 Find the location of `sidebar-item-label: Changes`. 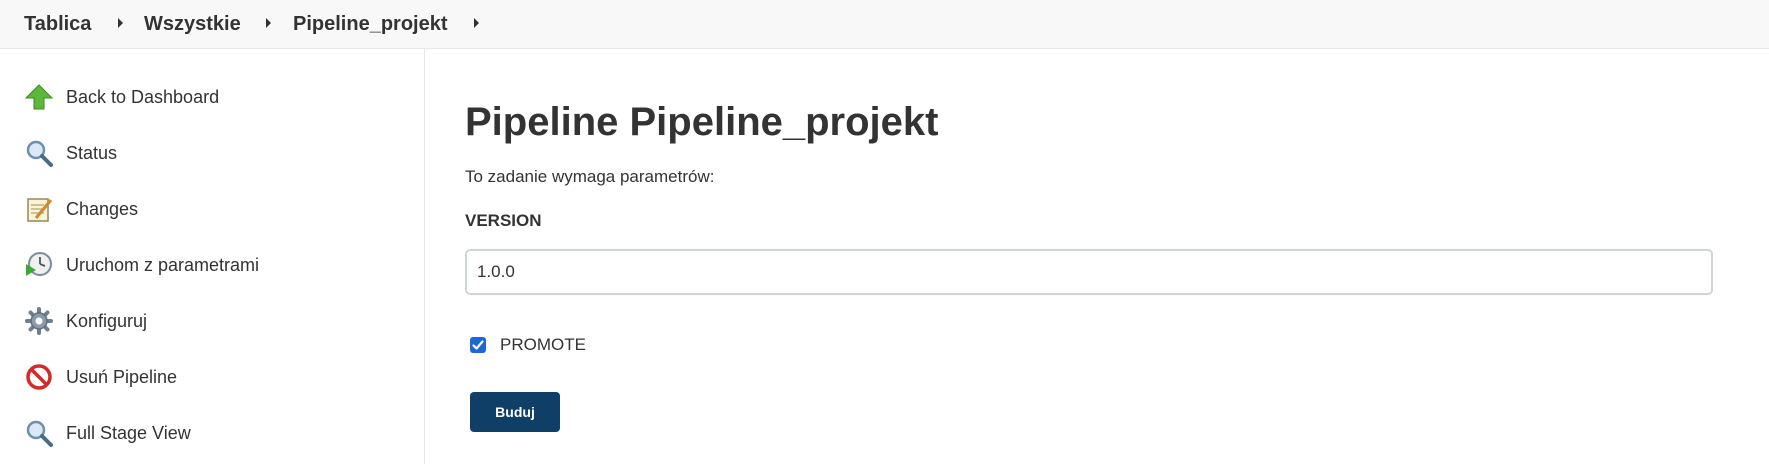

sidebar-item-label: Changes is located at coordinates (102, 208).